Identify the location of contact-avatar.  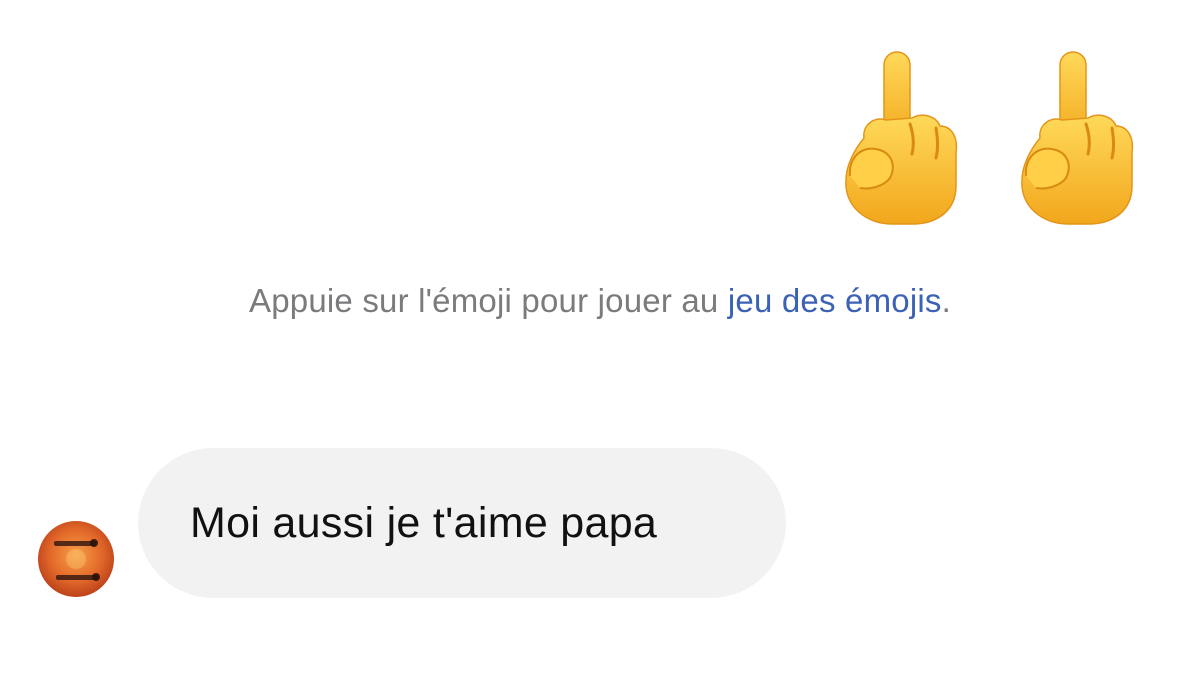
(76, 559).